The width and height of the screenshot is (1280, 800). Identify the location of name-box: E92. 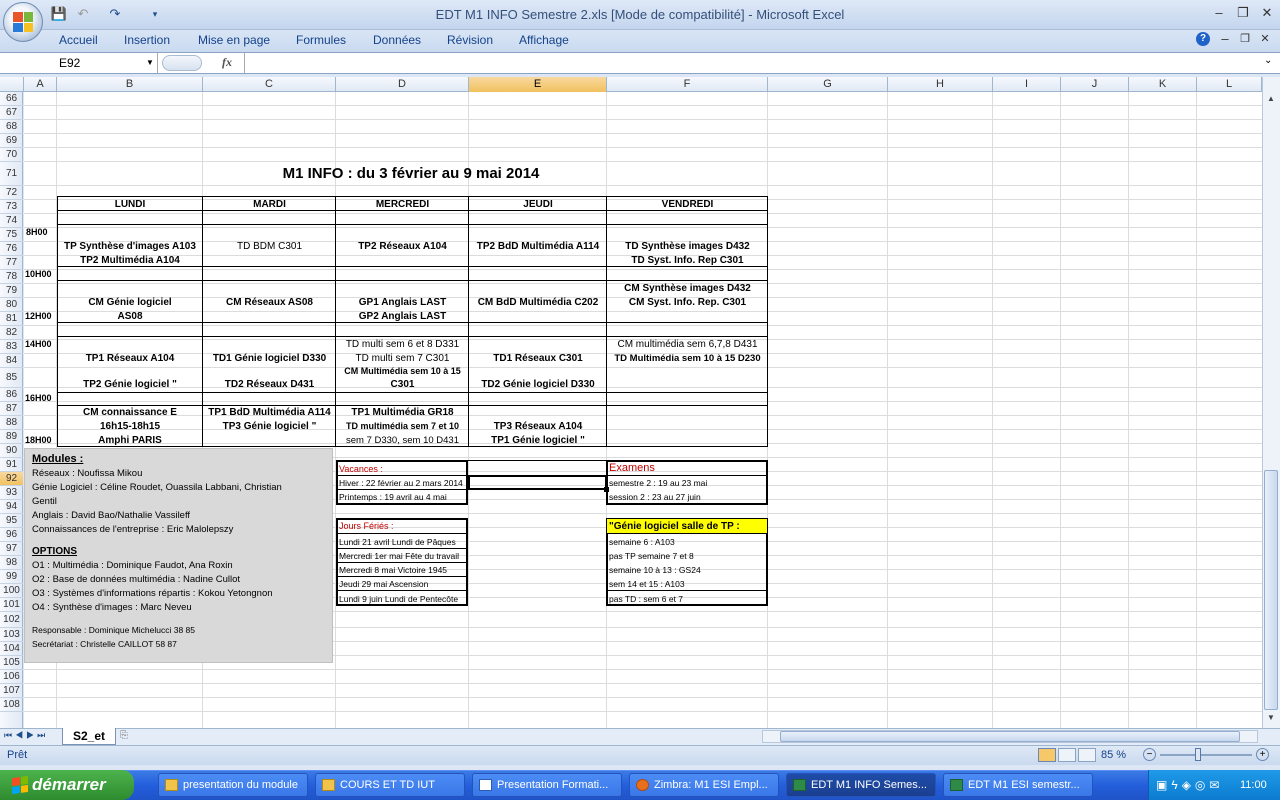
(79, 63).